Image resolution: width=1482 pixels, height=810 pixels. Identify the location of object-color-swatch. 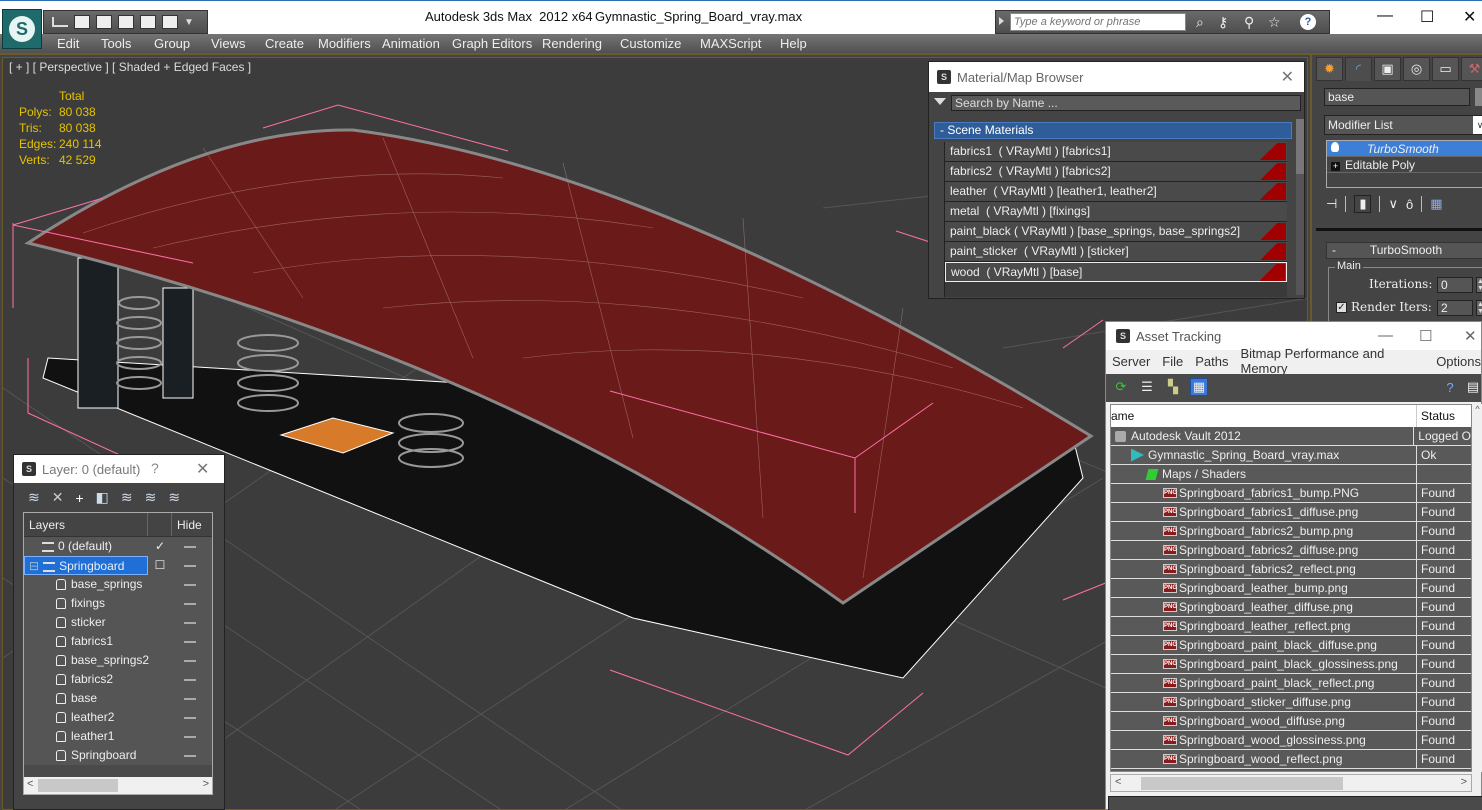
(1478, 97).